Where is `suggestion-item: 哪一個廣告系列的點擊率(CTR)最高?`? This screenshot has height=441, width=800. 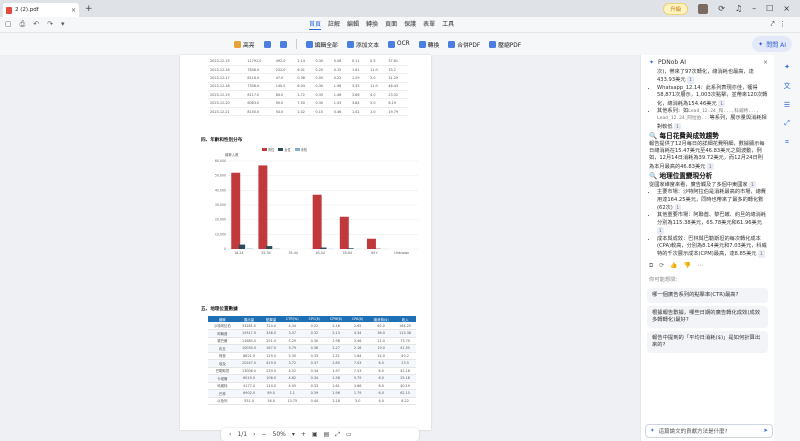 suggestion-item: 哪一個廣告系列的點擊率(CTR)最高? is located at coordinates (707, 295).